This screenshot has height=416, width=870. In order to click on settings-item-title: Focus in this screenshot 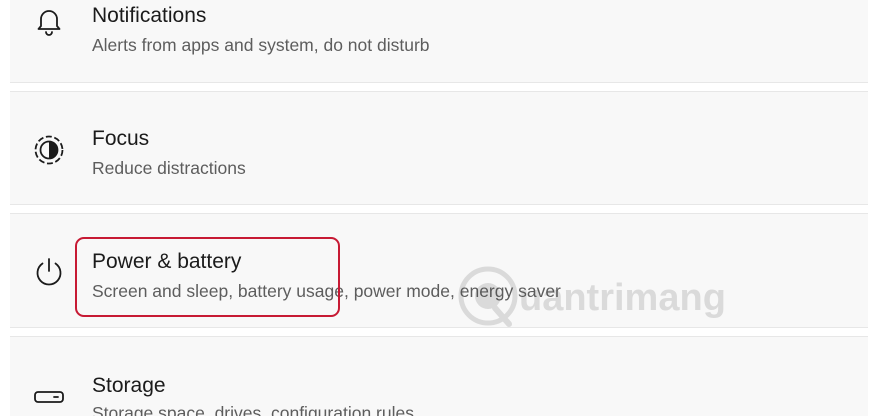, I will do `click(121, 138)`.